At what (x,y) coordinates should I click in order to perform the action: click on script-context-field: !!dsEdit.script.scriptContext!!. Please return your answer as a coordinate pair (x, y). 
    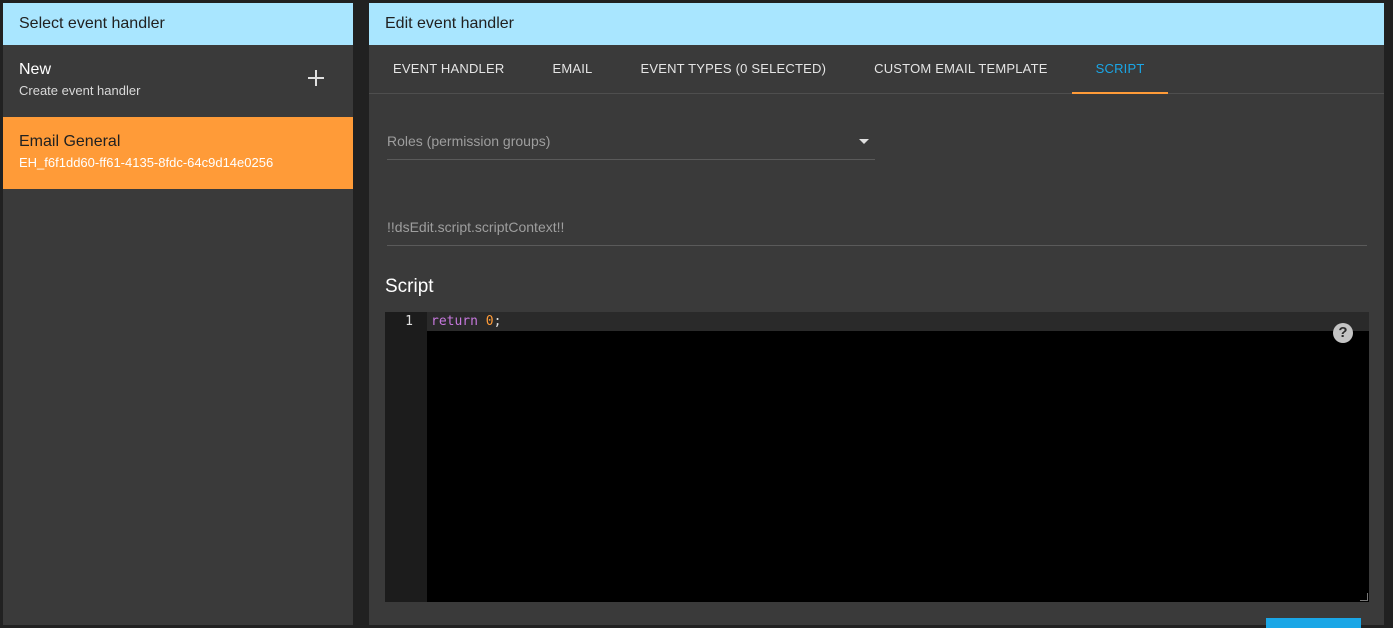
    Looking at the image, I should click on (877, 232).